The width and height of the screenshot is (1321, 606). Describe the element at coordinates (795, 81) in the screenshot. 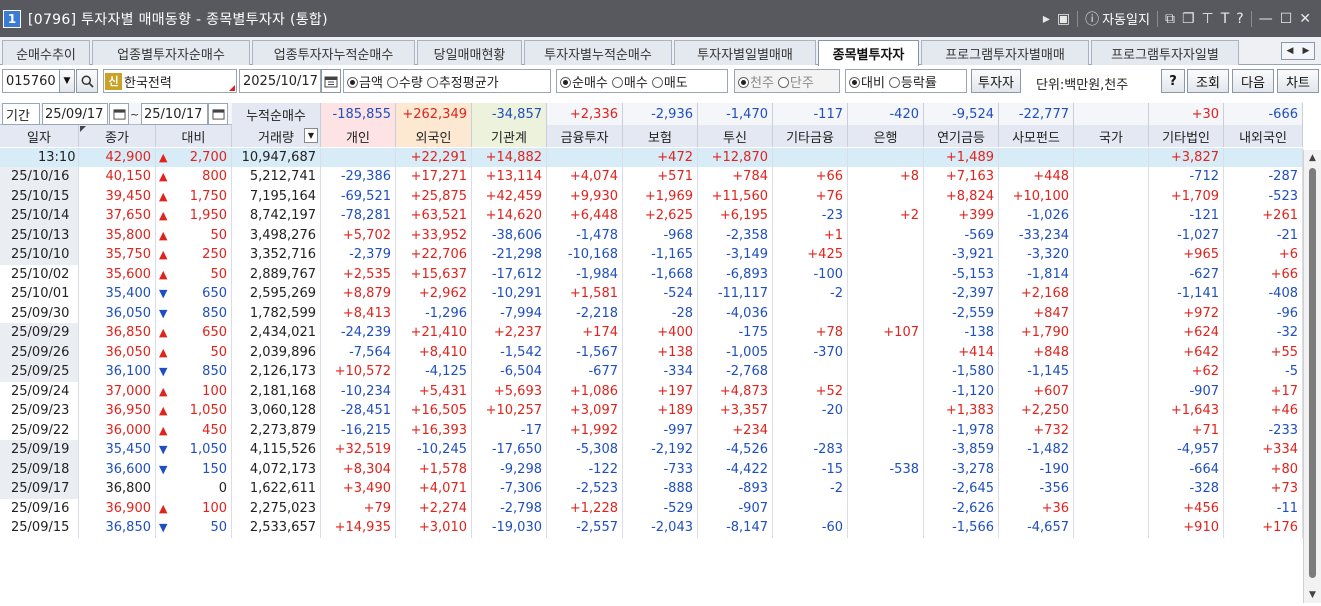

I see `radio-single-shares: 단주` at that location.